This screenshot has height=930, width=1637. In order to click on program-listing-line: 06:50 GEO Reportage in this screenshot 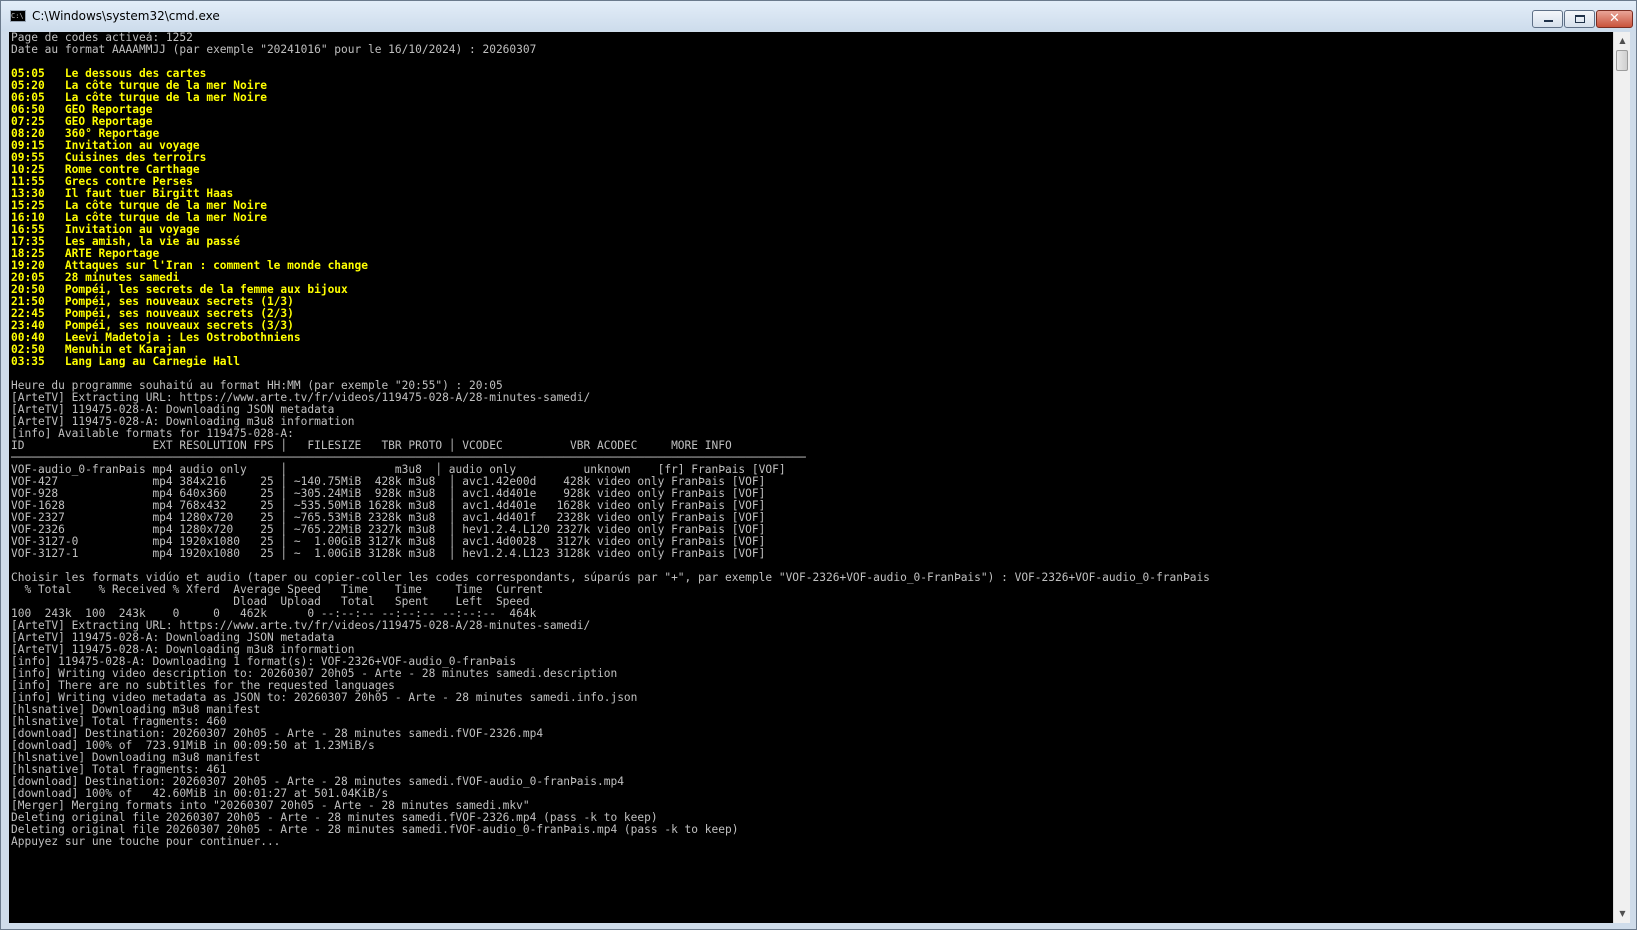, I will do `click(82, 109)`.